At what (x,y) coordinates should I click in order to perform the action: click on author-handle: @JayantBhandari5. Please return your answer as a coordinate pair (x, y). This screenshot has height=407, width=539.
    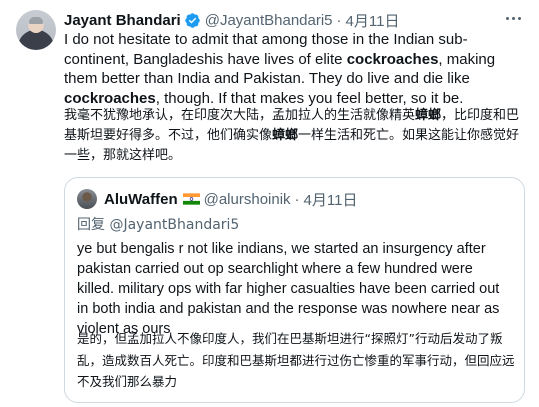
    Looking at the image, I should click on (269, 20).